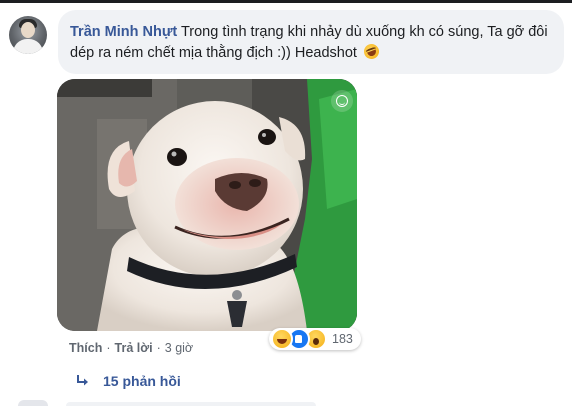 The height and width of the screenshot is (406, 572). I want to click on reaction-count: 183, so click(342, 339).